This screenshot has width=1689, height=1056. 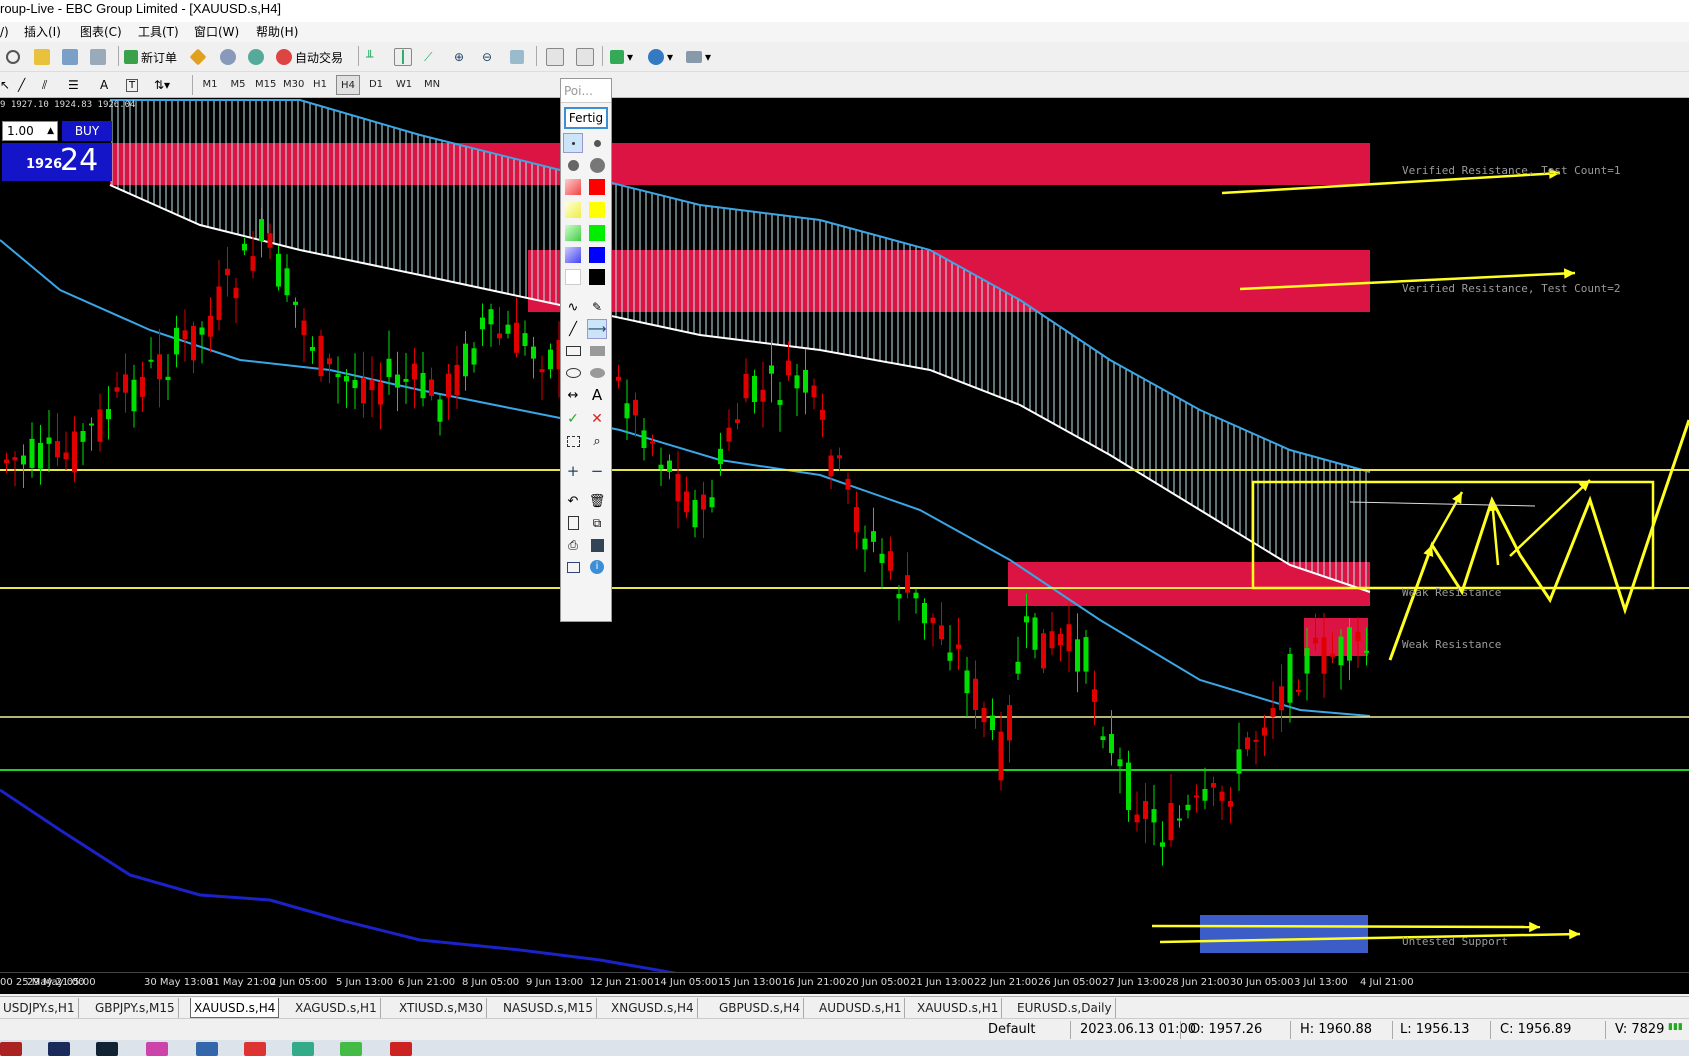 What do you see at coordinates (517, 57) in the screenshot?
I see `tile-windows-icon` at bounding box center [517, 57].